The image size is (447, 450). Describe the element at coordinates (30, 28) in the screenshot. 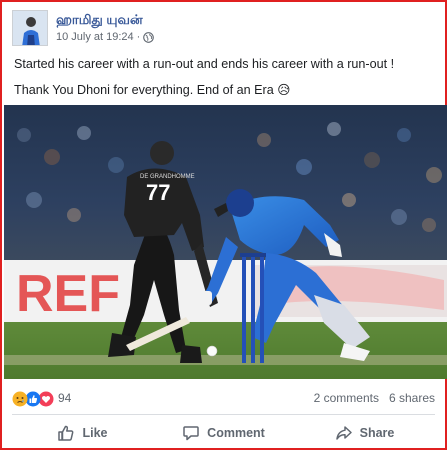

I see `avatar` at that location.